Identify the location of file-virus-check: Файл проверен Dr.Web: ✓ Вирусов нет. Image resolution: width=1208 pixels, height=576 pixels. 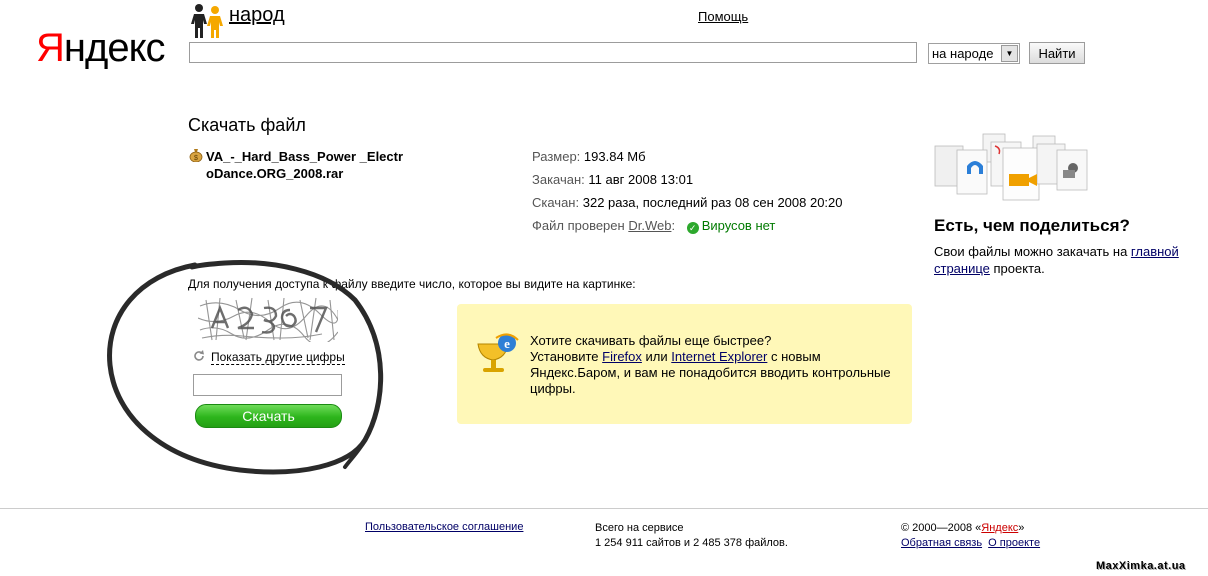
(654, 226).